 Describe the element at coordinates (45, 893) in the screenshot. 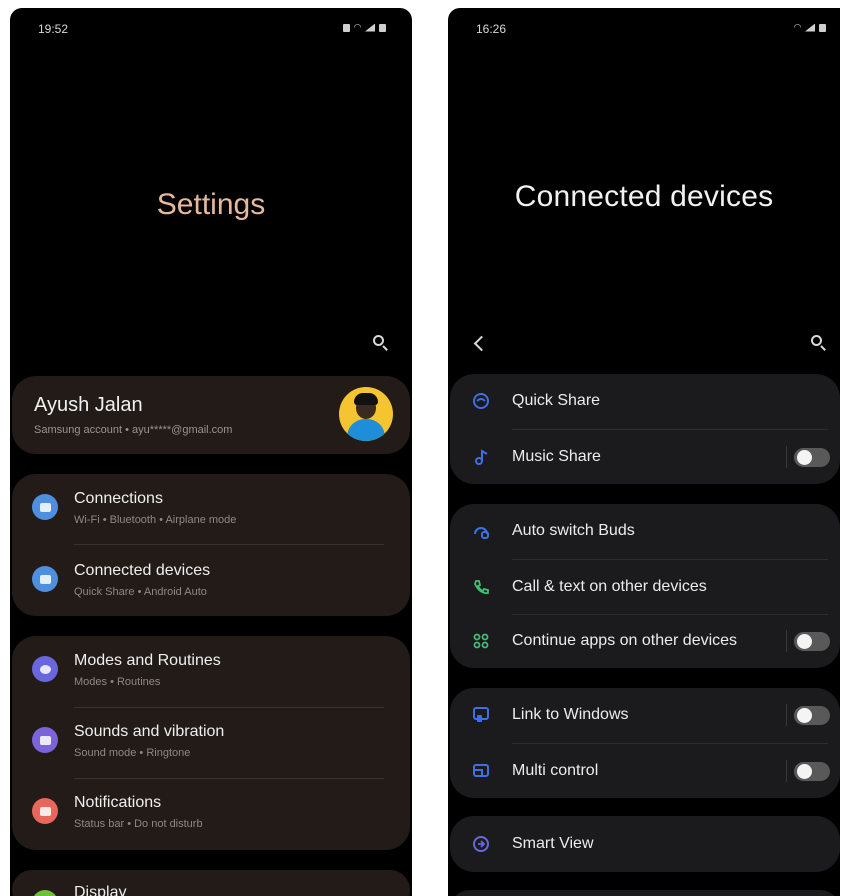

I see `display-icon` at that location.